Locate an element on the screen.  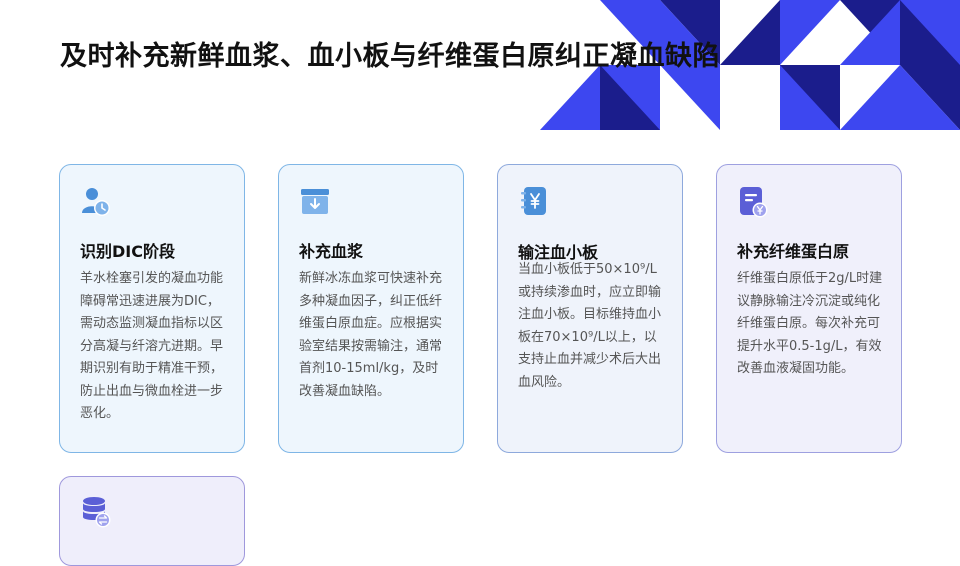
card-partial is located at coordinates (152, 521).